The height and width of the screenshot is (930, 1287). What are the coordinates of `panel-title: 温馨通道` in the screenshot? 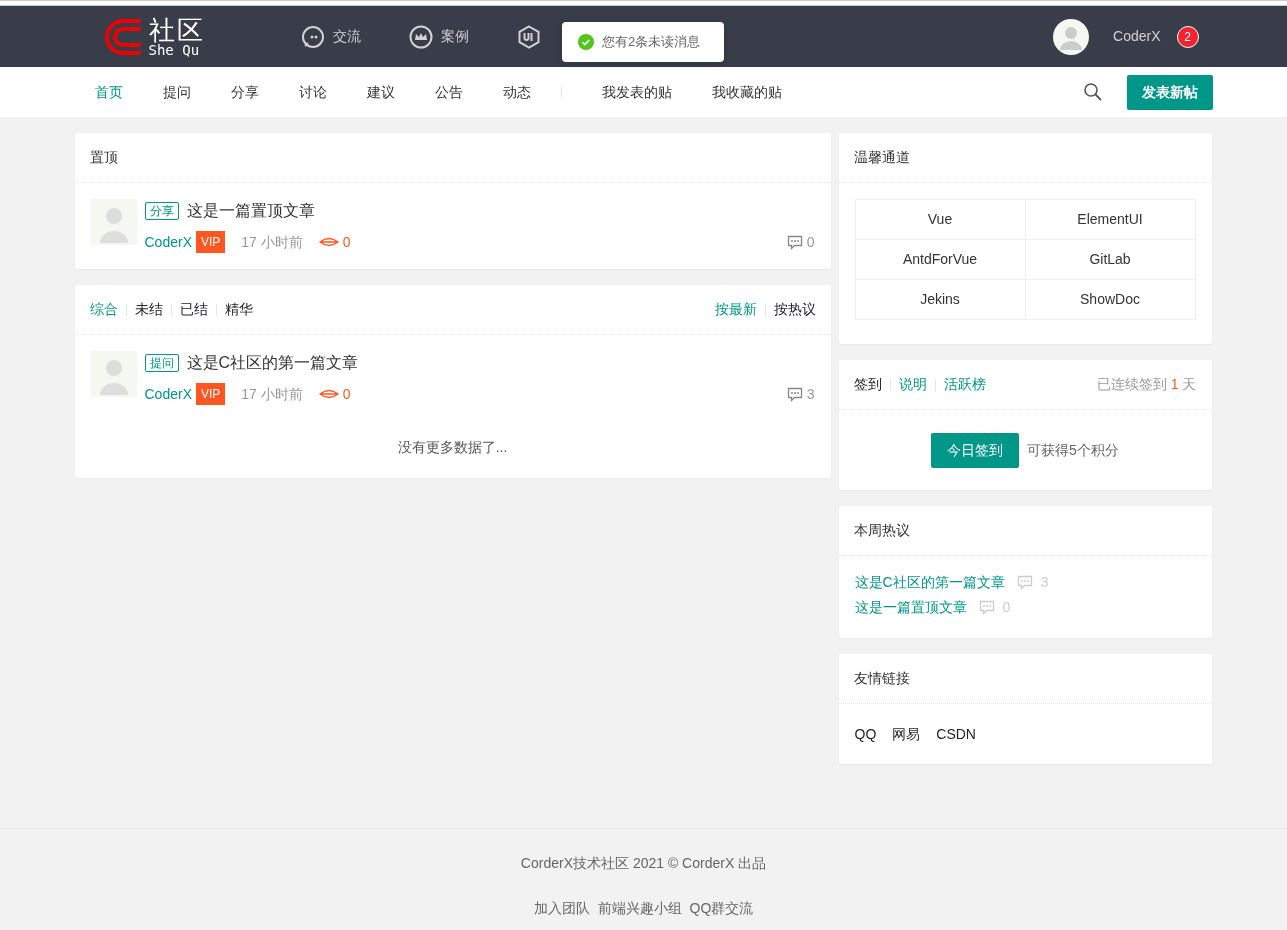 It's located at (881, 157).